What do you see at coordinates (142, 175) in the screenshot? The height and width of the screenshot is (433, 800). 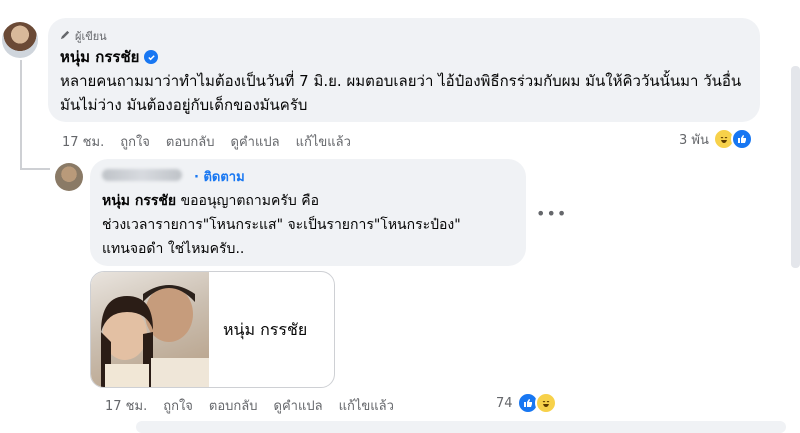 I see `reply-author-blurred` at bounding box center [142, 175].